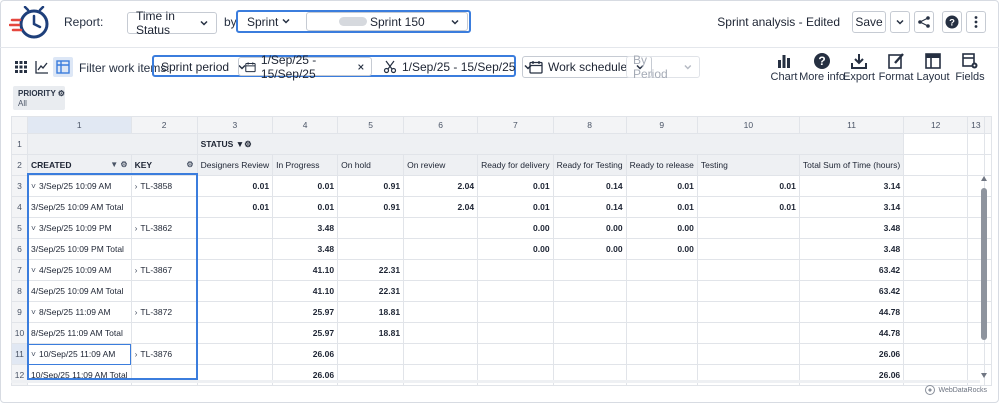 The image size is (999, 403). What do you see at coordinates (869, 22) in the screenshot?
I see `save-button: Save` at bounding box center [869, 22].